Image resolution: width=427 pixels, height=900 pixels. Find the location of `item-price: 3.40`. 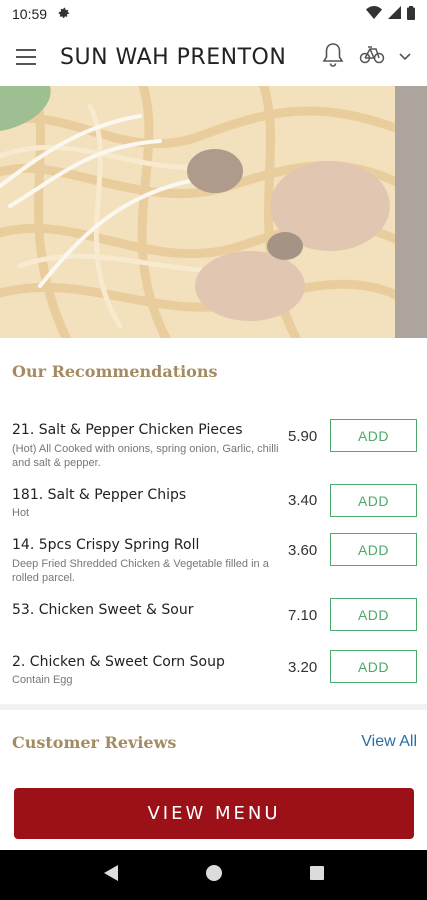

item-price: 3.40 is located at coordinates (303, 500).